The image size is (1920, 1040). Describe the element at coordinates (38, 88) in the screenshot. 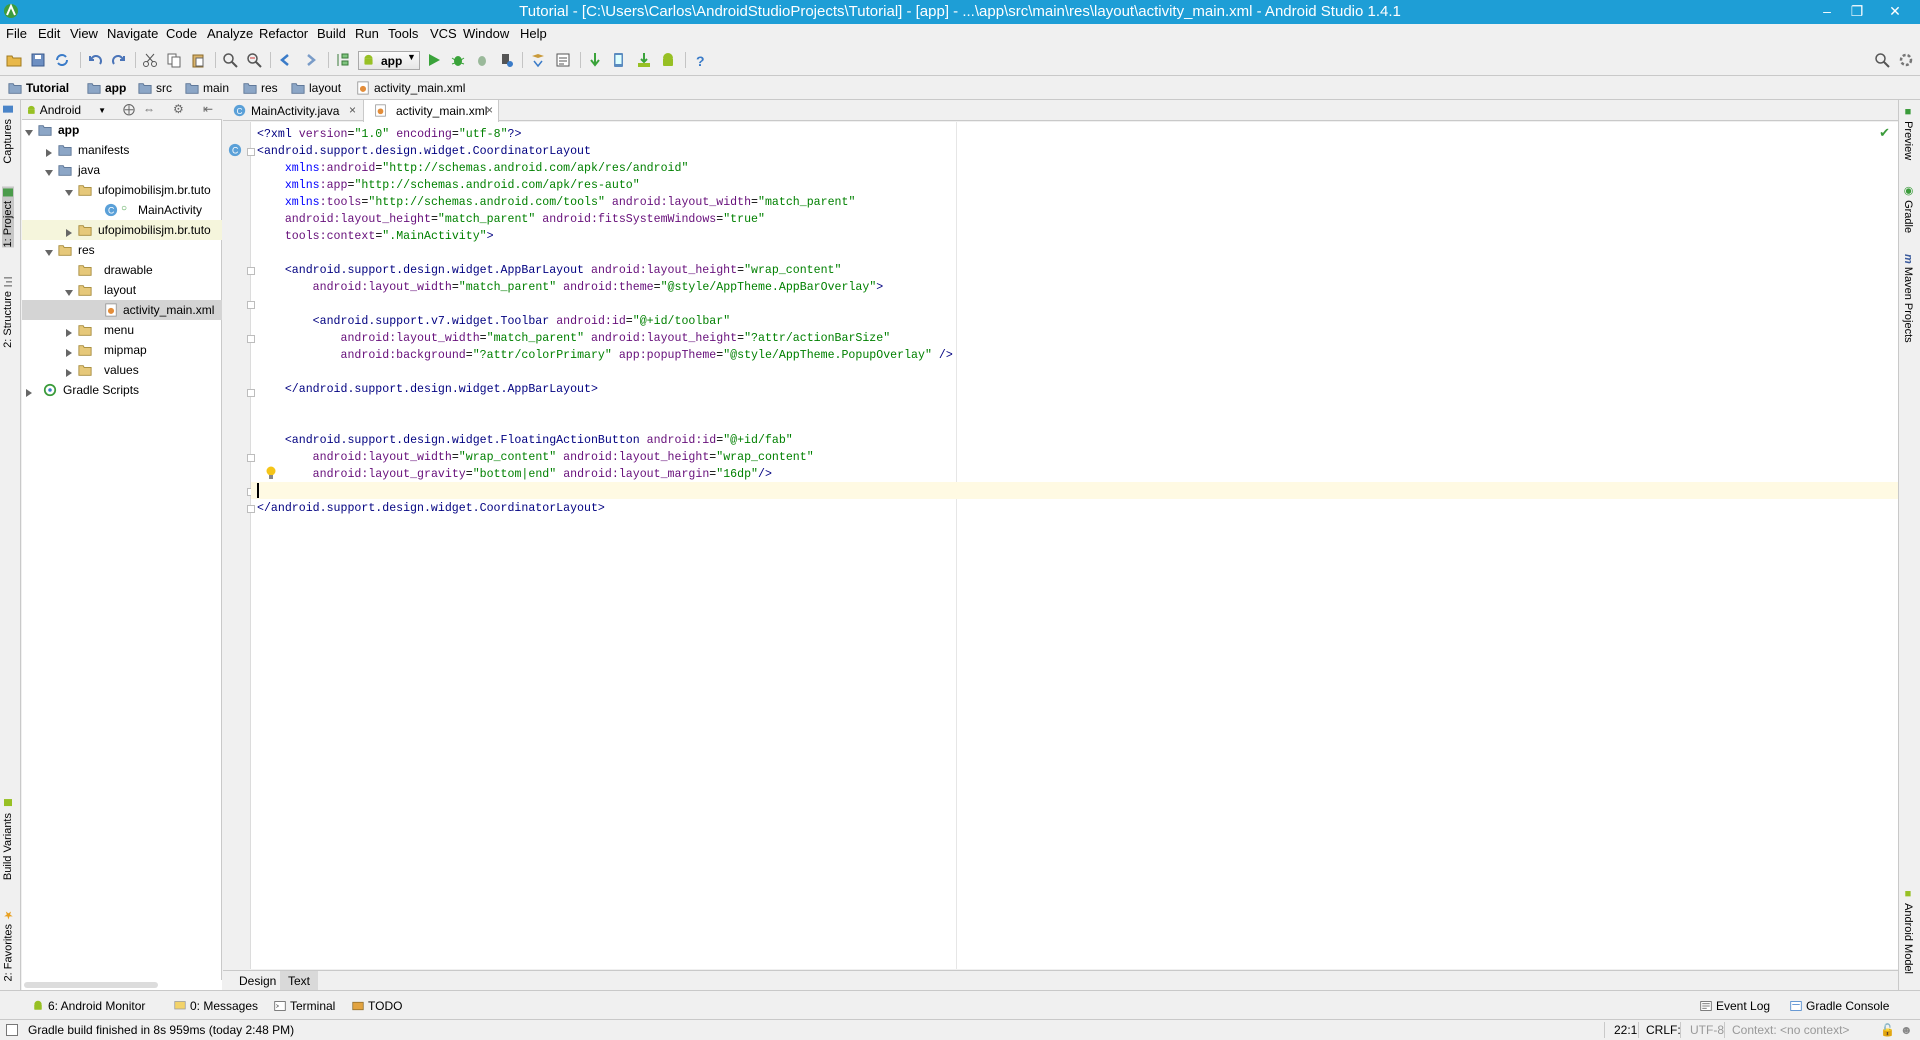

I see `breadcrumb-project: Tutorial` at that location.